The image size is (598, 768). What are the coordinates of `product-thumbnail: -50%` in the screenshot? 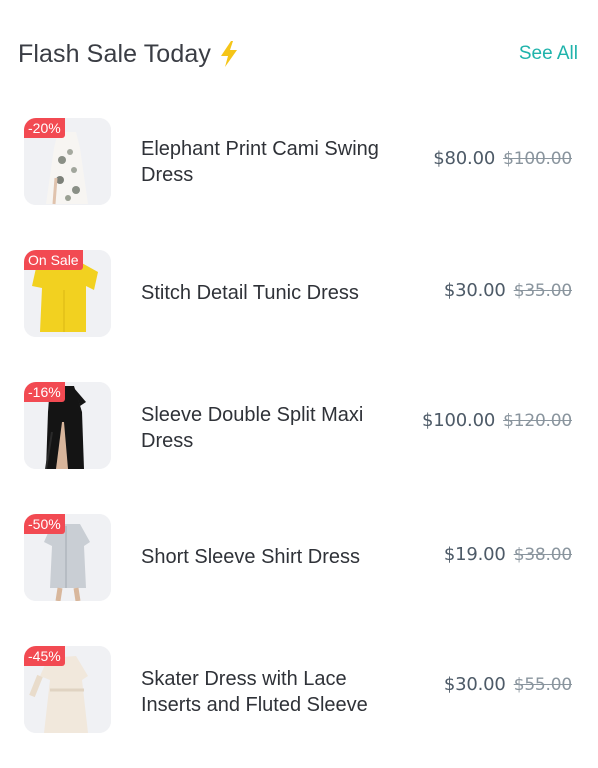 It's located at (67, 557).